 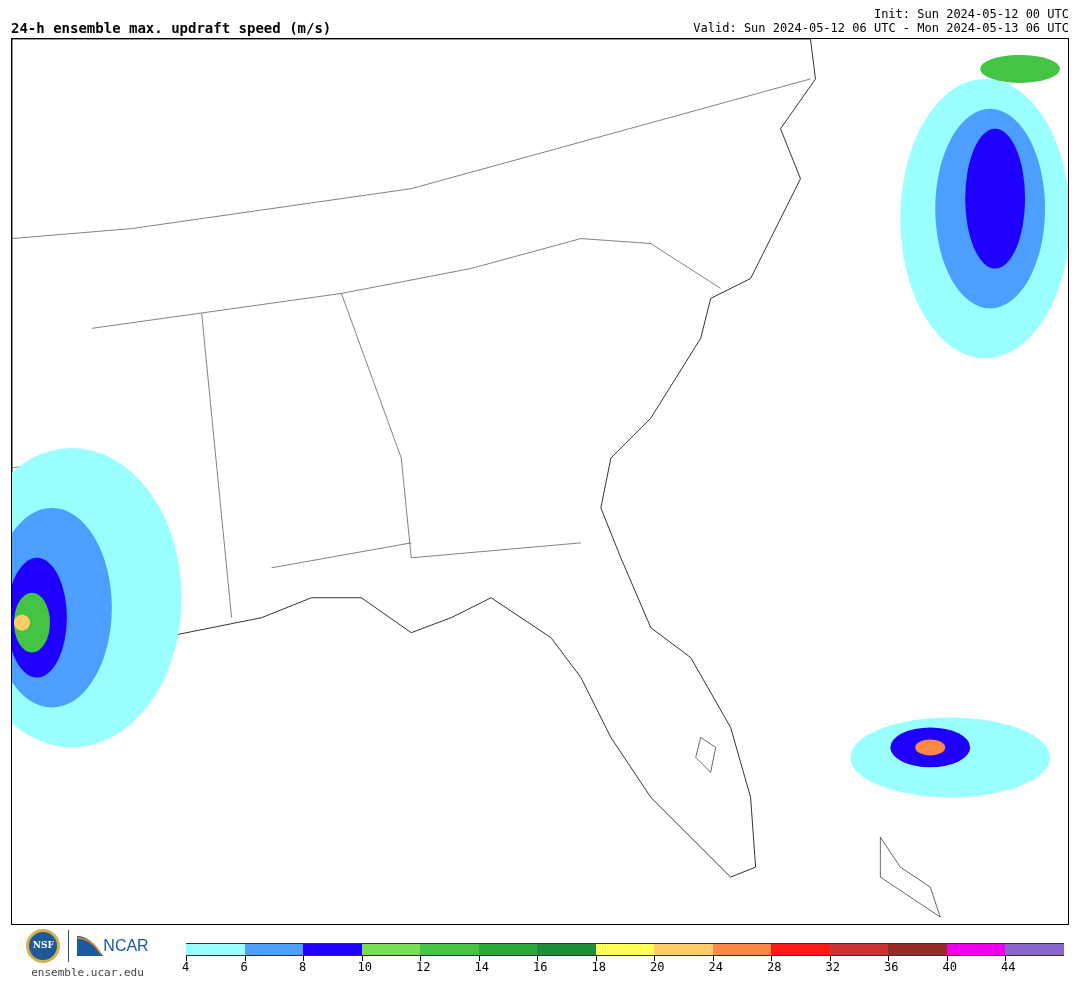 What do you see at coordinates (171, 28) in the screenshot?
I see `map-title: 24-h ensemble max. updraft speed (m/s)` at bounding box center [171, 28].